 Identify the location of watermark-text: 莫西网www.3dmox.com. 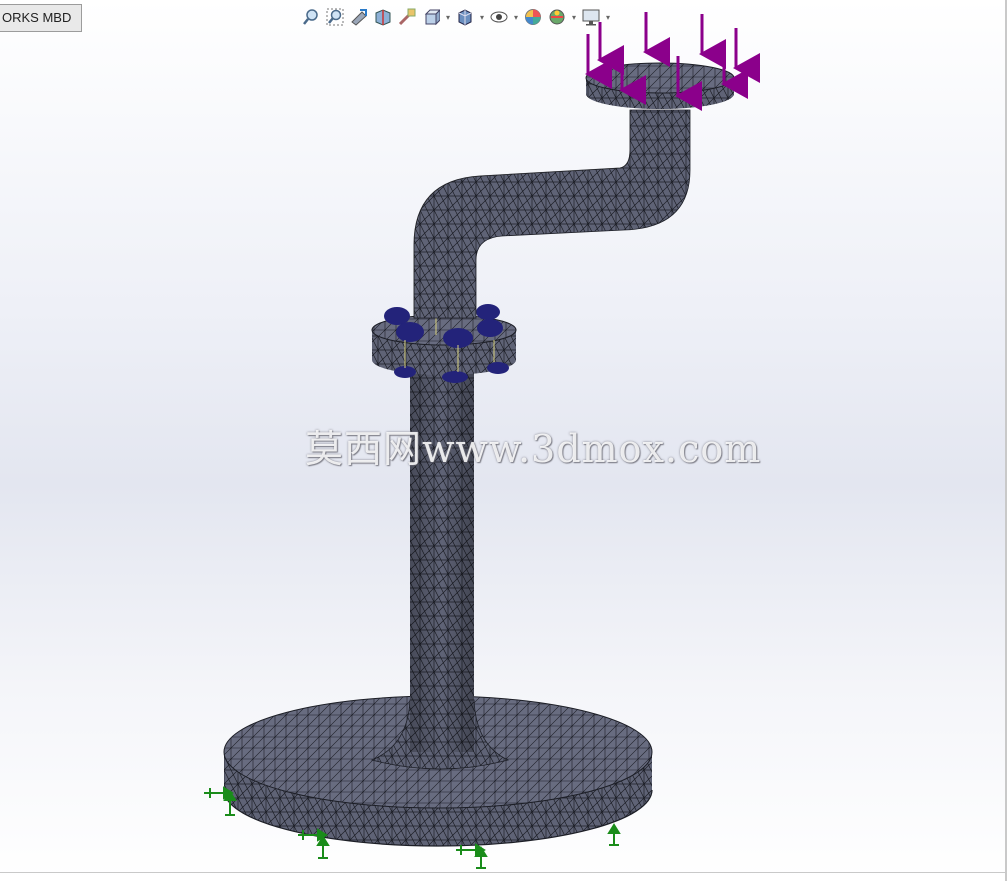
(533, 449).